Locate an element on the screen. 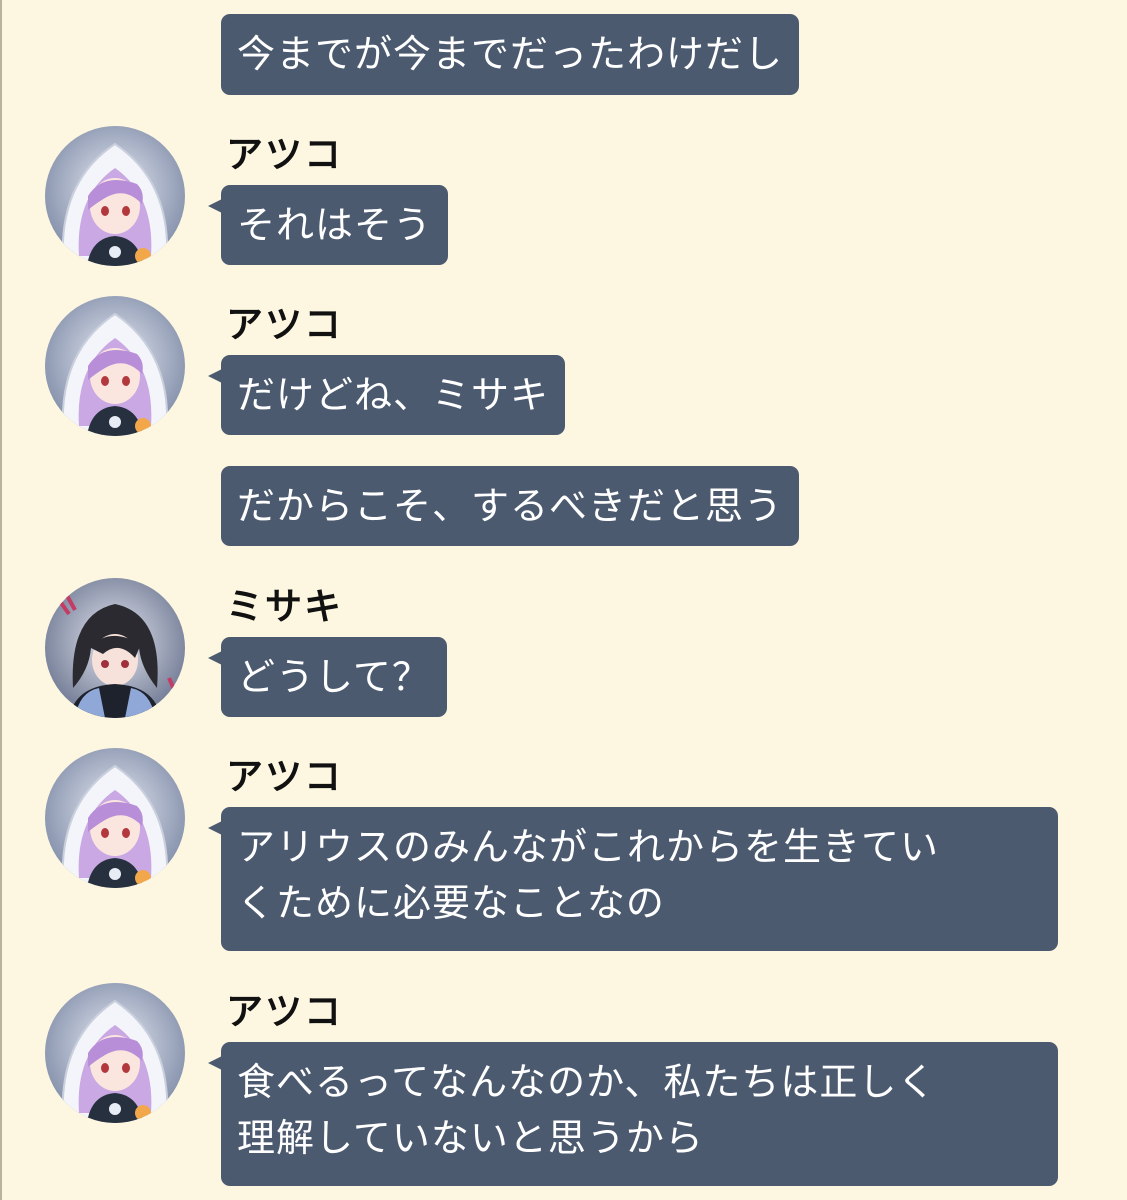 Image resolution: width=1127 pixels, height=1200 pixels. message-text-line: 食べるってなんなのか、私たちは正しく is located at coordinates (587, 1082).